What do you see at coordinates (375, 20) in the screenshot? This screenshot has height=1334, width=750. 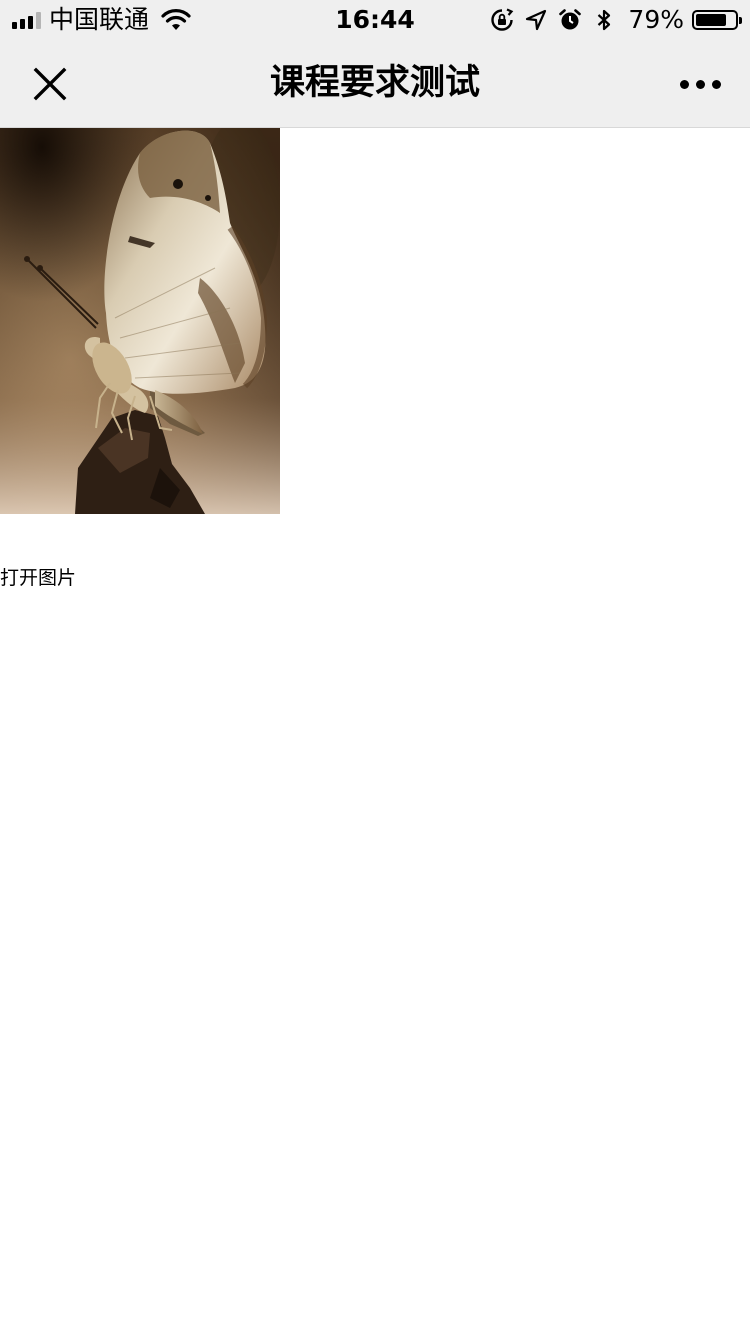 I see `status-bar: 中国联通 16:44 79%` at bounding box center [375, 20].